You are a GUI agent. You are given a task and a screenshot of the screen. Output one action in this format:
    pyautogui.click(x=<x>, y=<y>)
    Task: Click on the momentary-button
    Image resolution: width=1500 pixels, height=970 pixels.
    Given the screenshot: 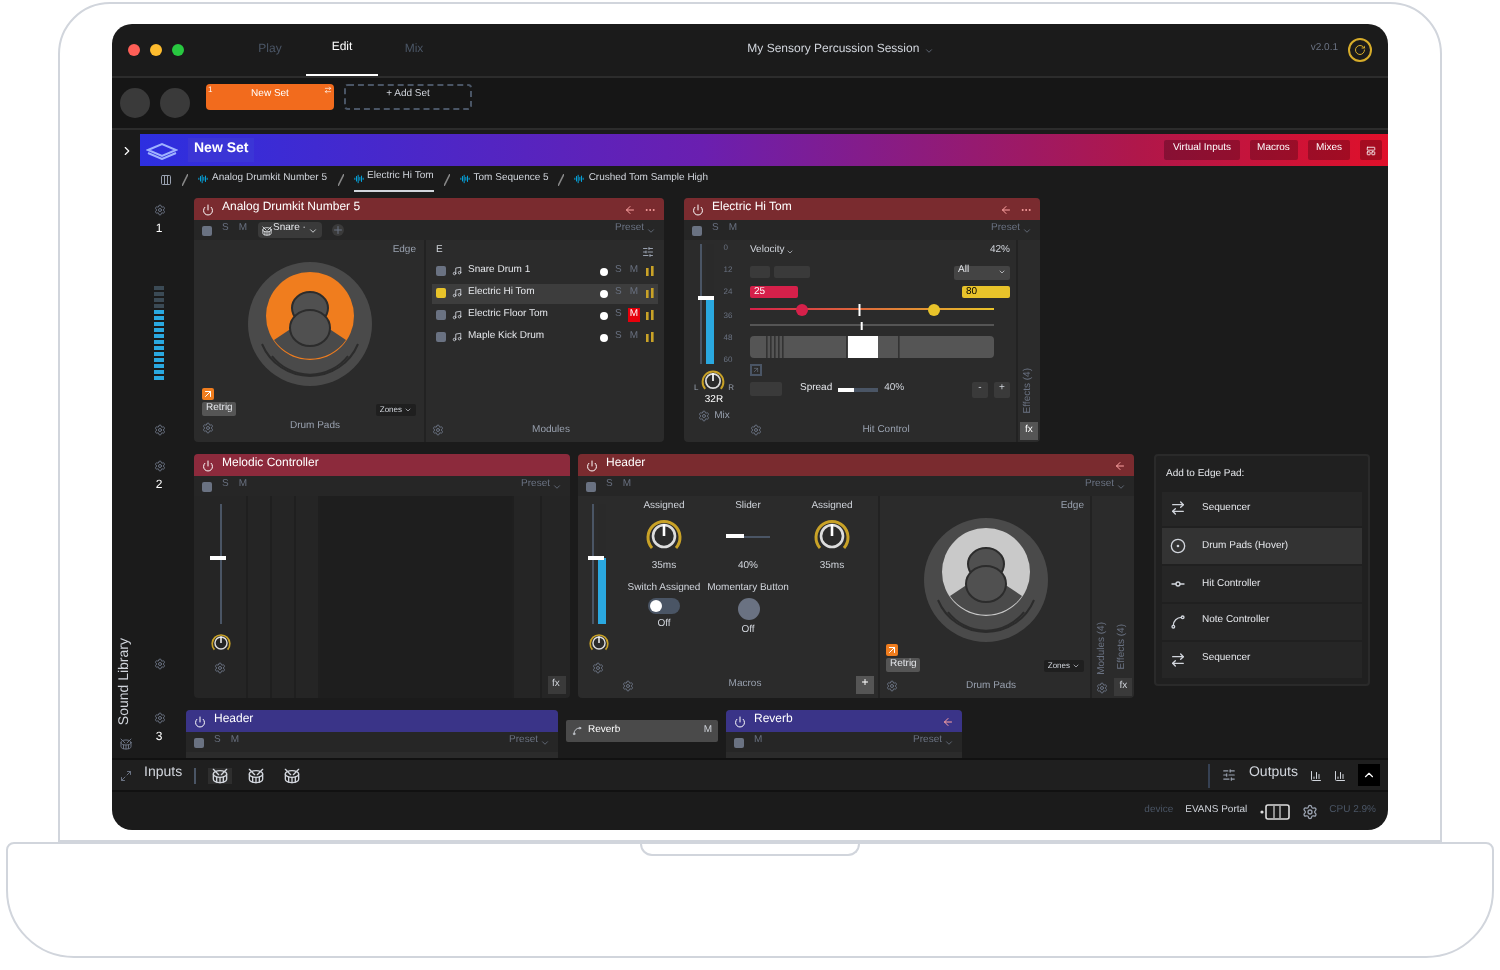 What is the action you would take?
    pyautogui.click(x=748, y=608)
    